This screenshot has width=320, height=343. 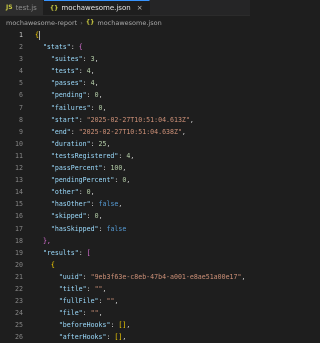 What do you see at coordinates (80, 313) in the screenshot?
I see `code-text: "file": "",` at bounding box center [80, 313].